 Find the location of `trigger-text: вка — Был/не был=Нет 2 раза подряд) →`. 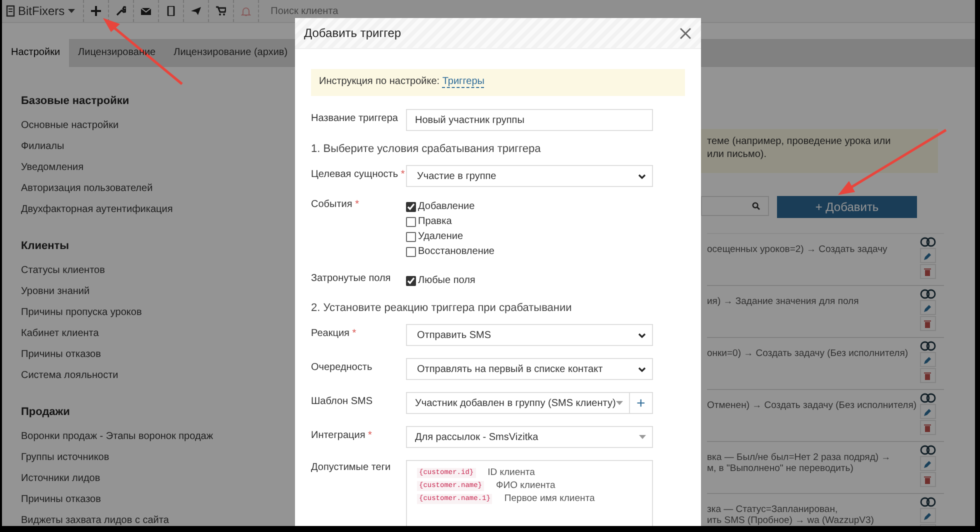

trigger-text: вка — Был/не был=Нет 2 раза подряд) → is located at coordinates (799, 457).